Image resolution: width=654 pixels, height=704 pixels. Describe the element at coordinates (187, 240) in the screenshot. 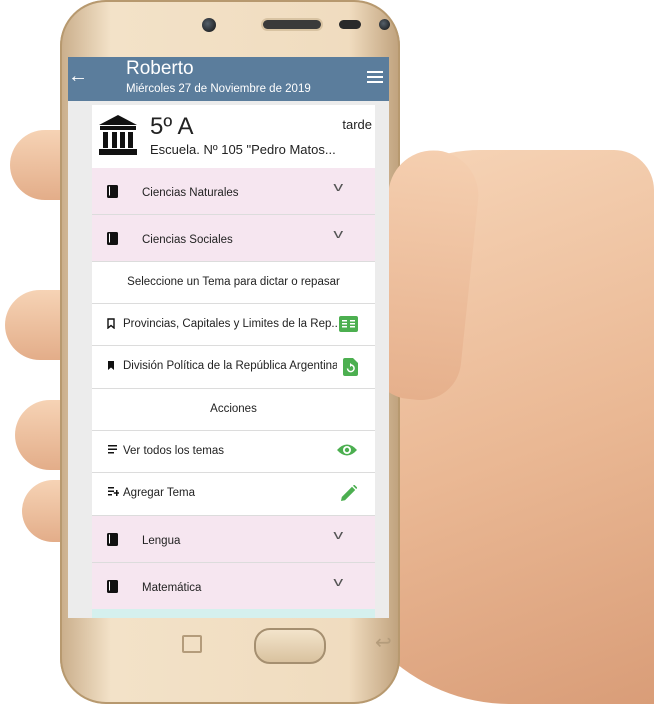

I see `subject-label: Ciencias Sociales` at that location.